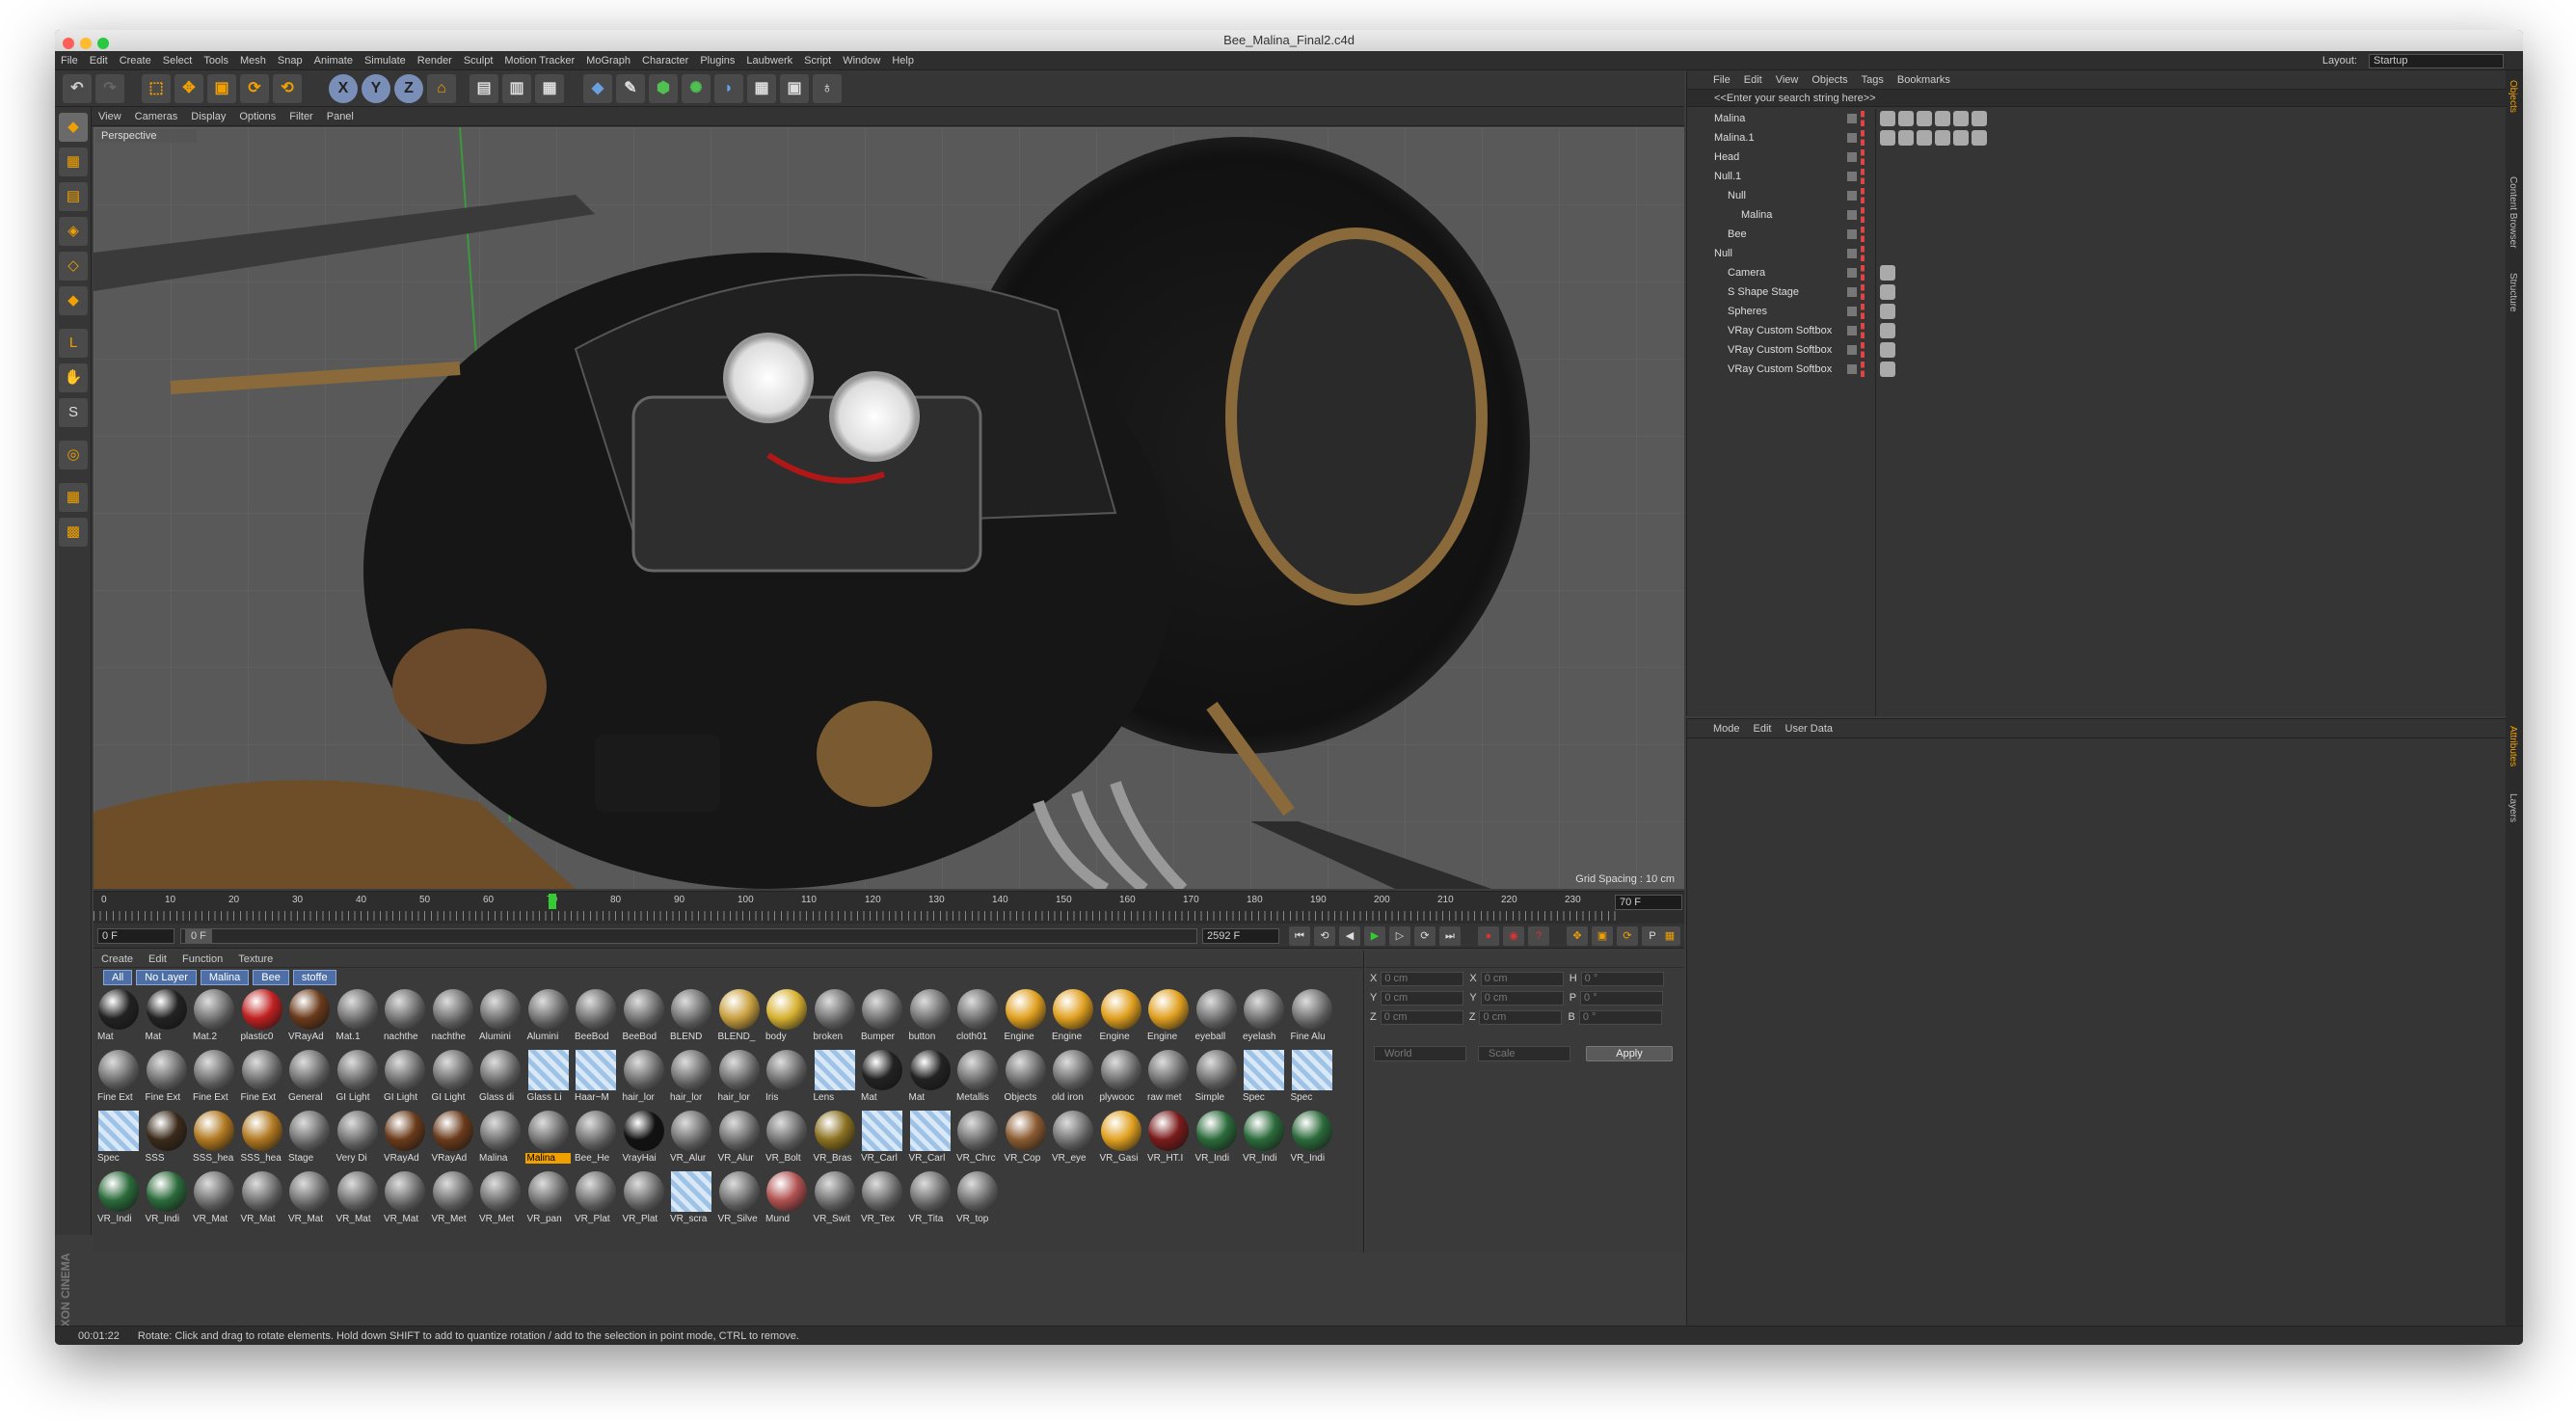 The width and height of the screenshot is (2576, 1421). Describe the element at coordinates (1072, 1139) in the screenshot. I see `material-swatch: VR_eye` at that location.